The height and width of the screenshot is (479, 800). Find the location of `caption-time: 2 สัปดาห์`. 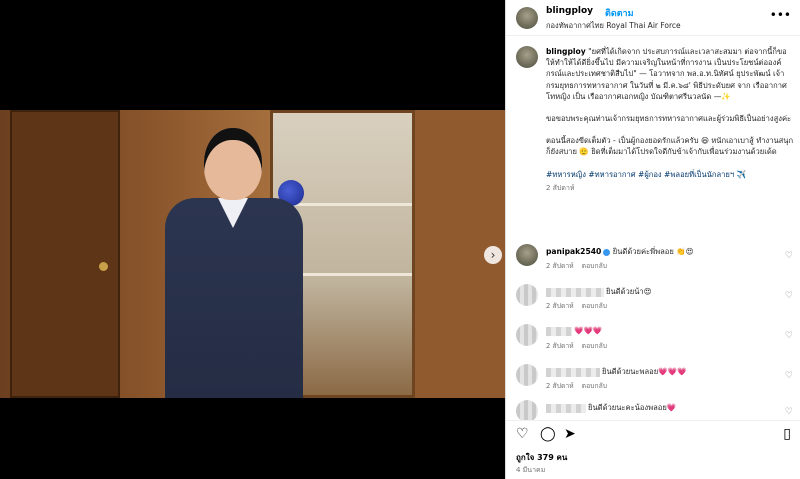

caption-time: 2 สัปดาห์ is located at coordinates (560, 187).